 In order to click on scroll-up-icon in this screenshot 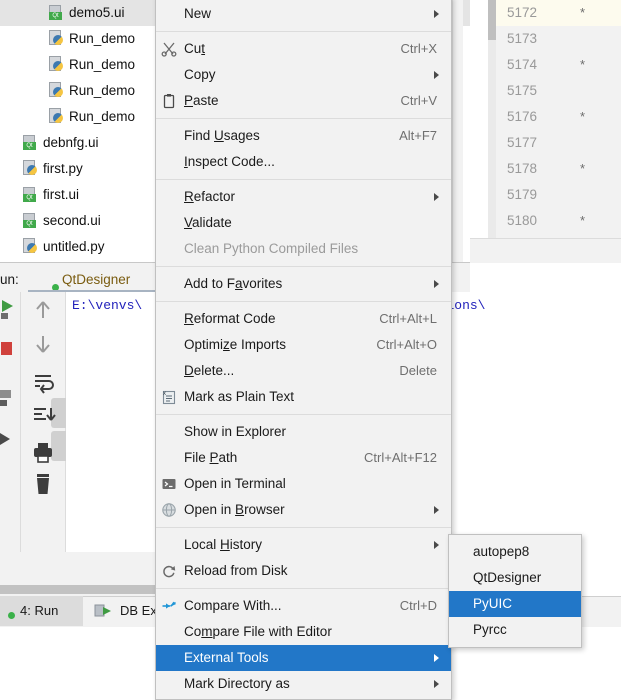, I will do `click(43, 310)`.